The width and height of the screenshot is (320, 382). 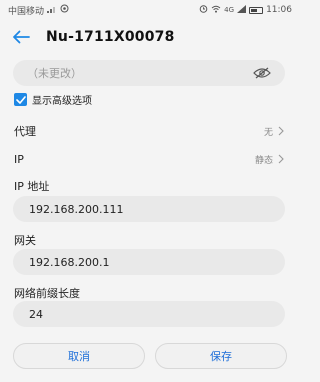 What do you see at coordinates (216, 10) in the screenshot?
I see `wifi-icon` at bounding box center [216, 10].